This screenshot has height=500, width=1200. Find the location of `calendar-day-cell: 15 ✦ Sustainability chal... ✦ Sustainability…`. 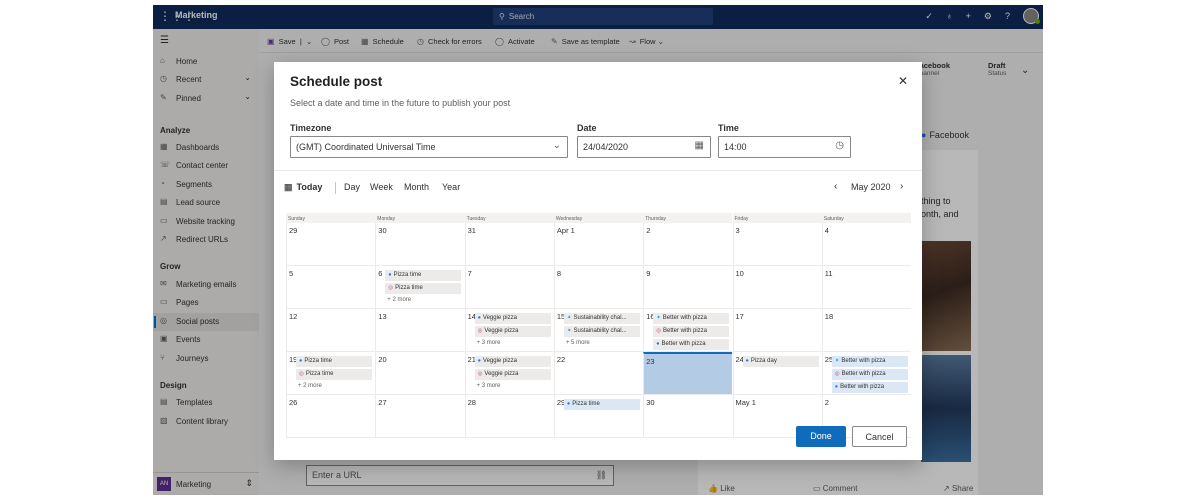

calendar-day-cell: 15 ✦ Sustainability chal... ✦ Sustainability… is located at coordinates (598, 330).